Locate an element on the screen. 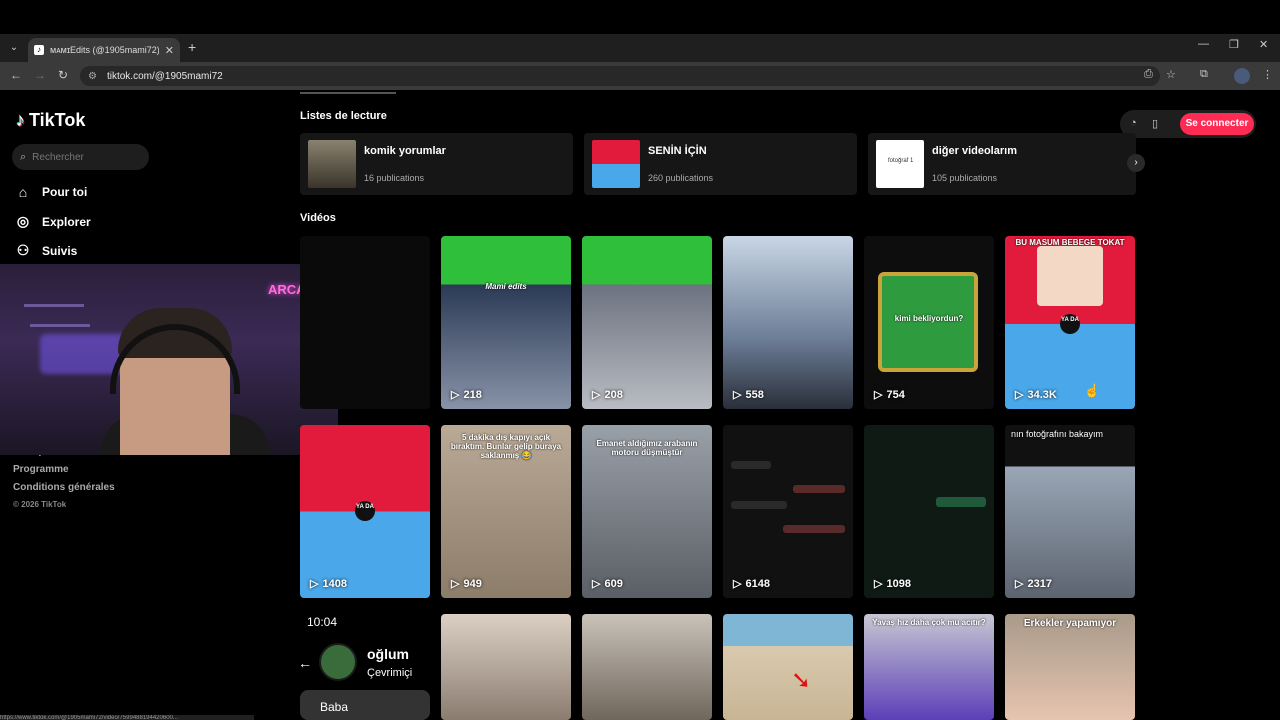  browser-menu-icon: ⋮ is located at coordinates (1267, 74).